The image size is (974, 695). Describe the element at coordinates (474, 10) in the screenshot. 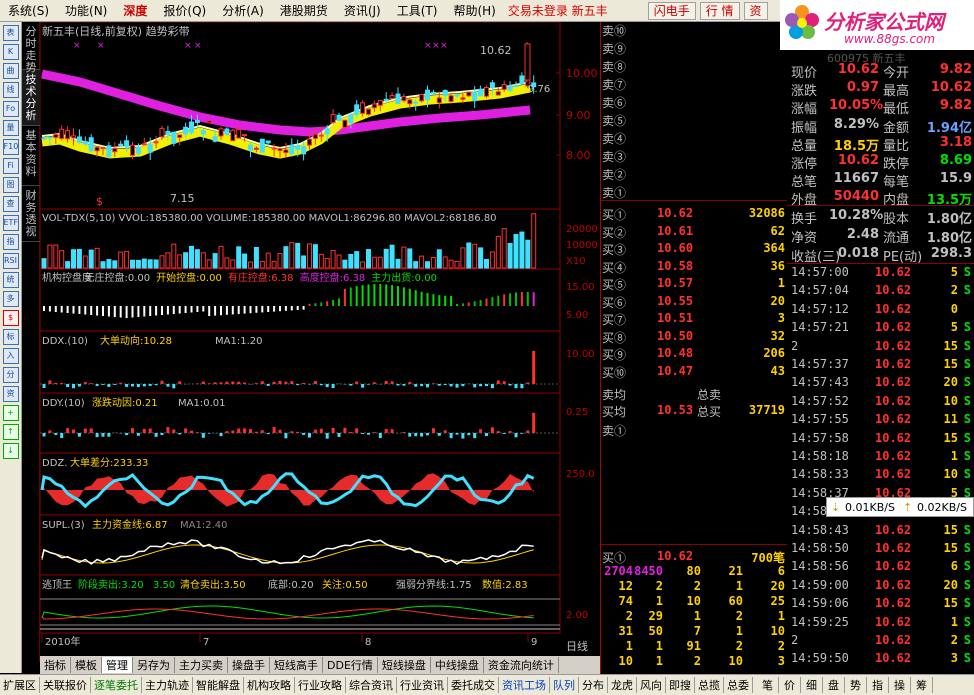

I see `menu-help: 帮助(H)` at that location.